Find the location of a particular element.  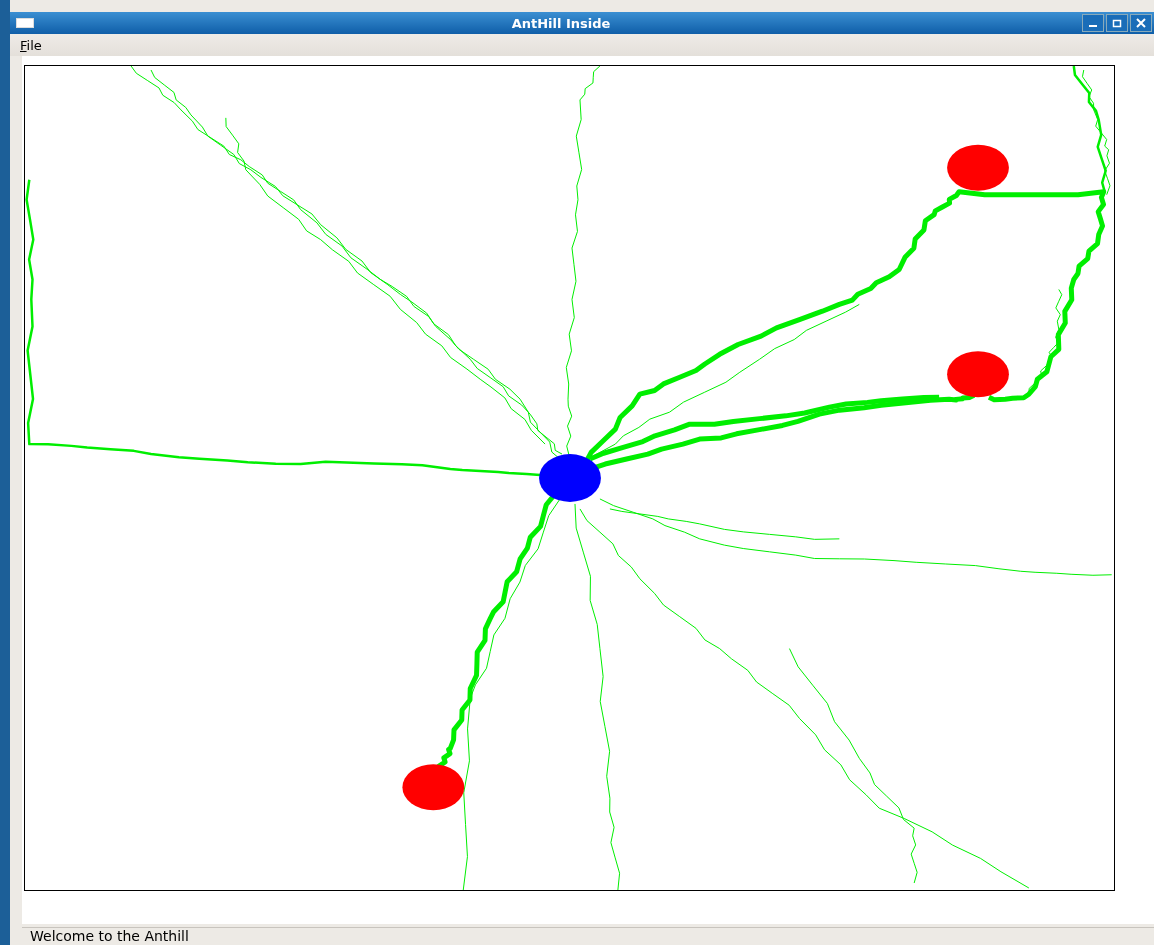

minimize-button is located at coordinates (1093, 23).